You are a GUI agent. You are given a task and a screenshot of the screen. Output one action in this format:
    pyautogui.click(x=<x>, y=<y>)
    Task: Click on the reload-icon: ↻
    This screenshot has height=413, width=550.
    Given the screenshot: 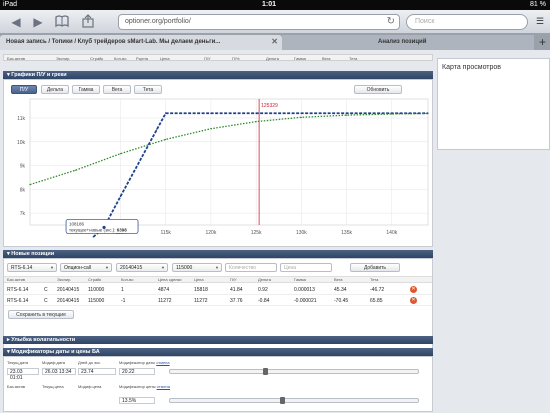 What is the action you would take?
    pyautogui.click(x=391, y=21)
    